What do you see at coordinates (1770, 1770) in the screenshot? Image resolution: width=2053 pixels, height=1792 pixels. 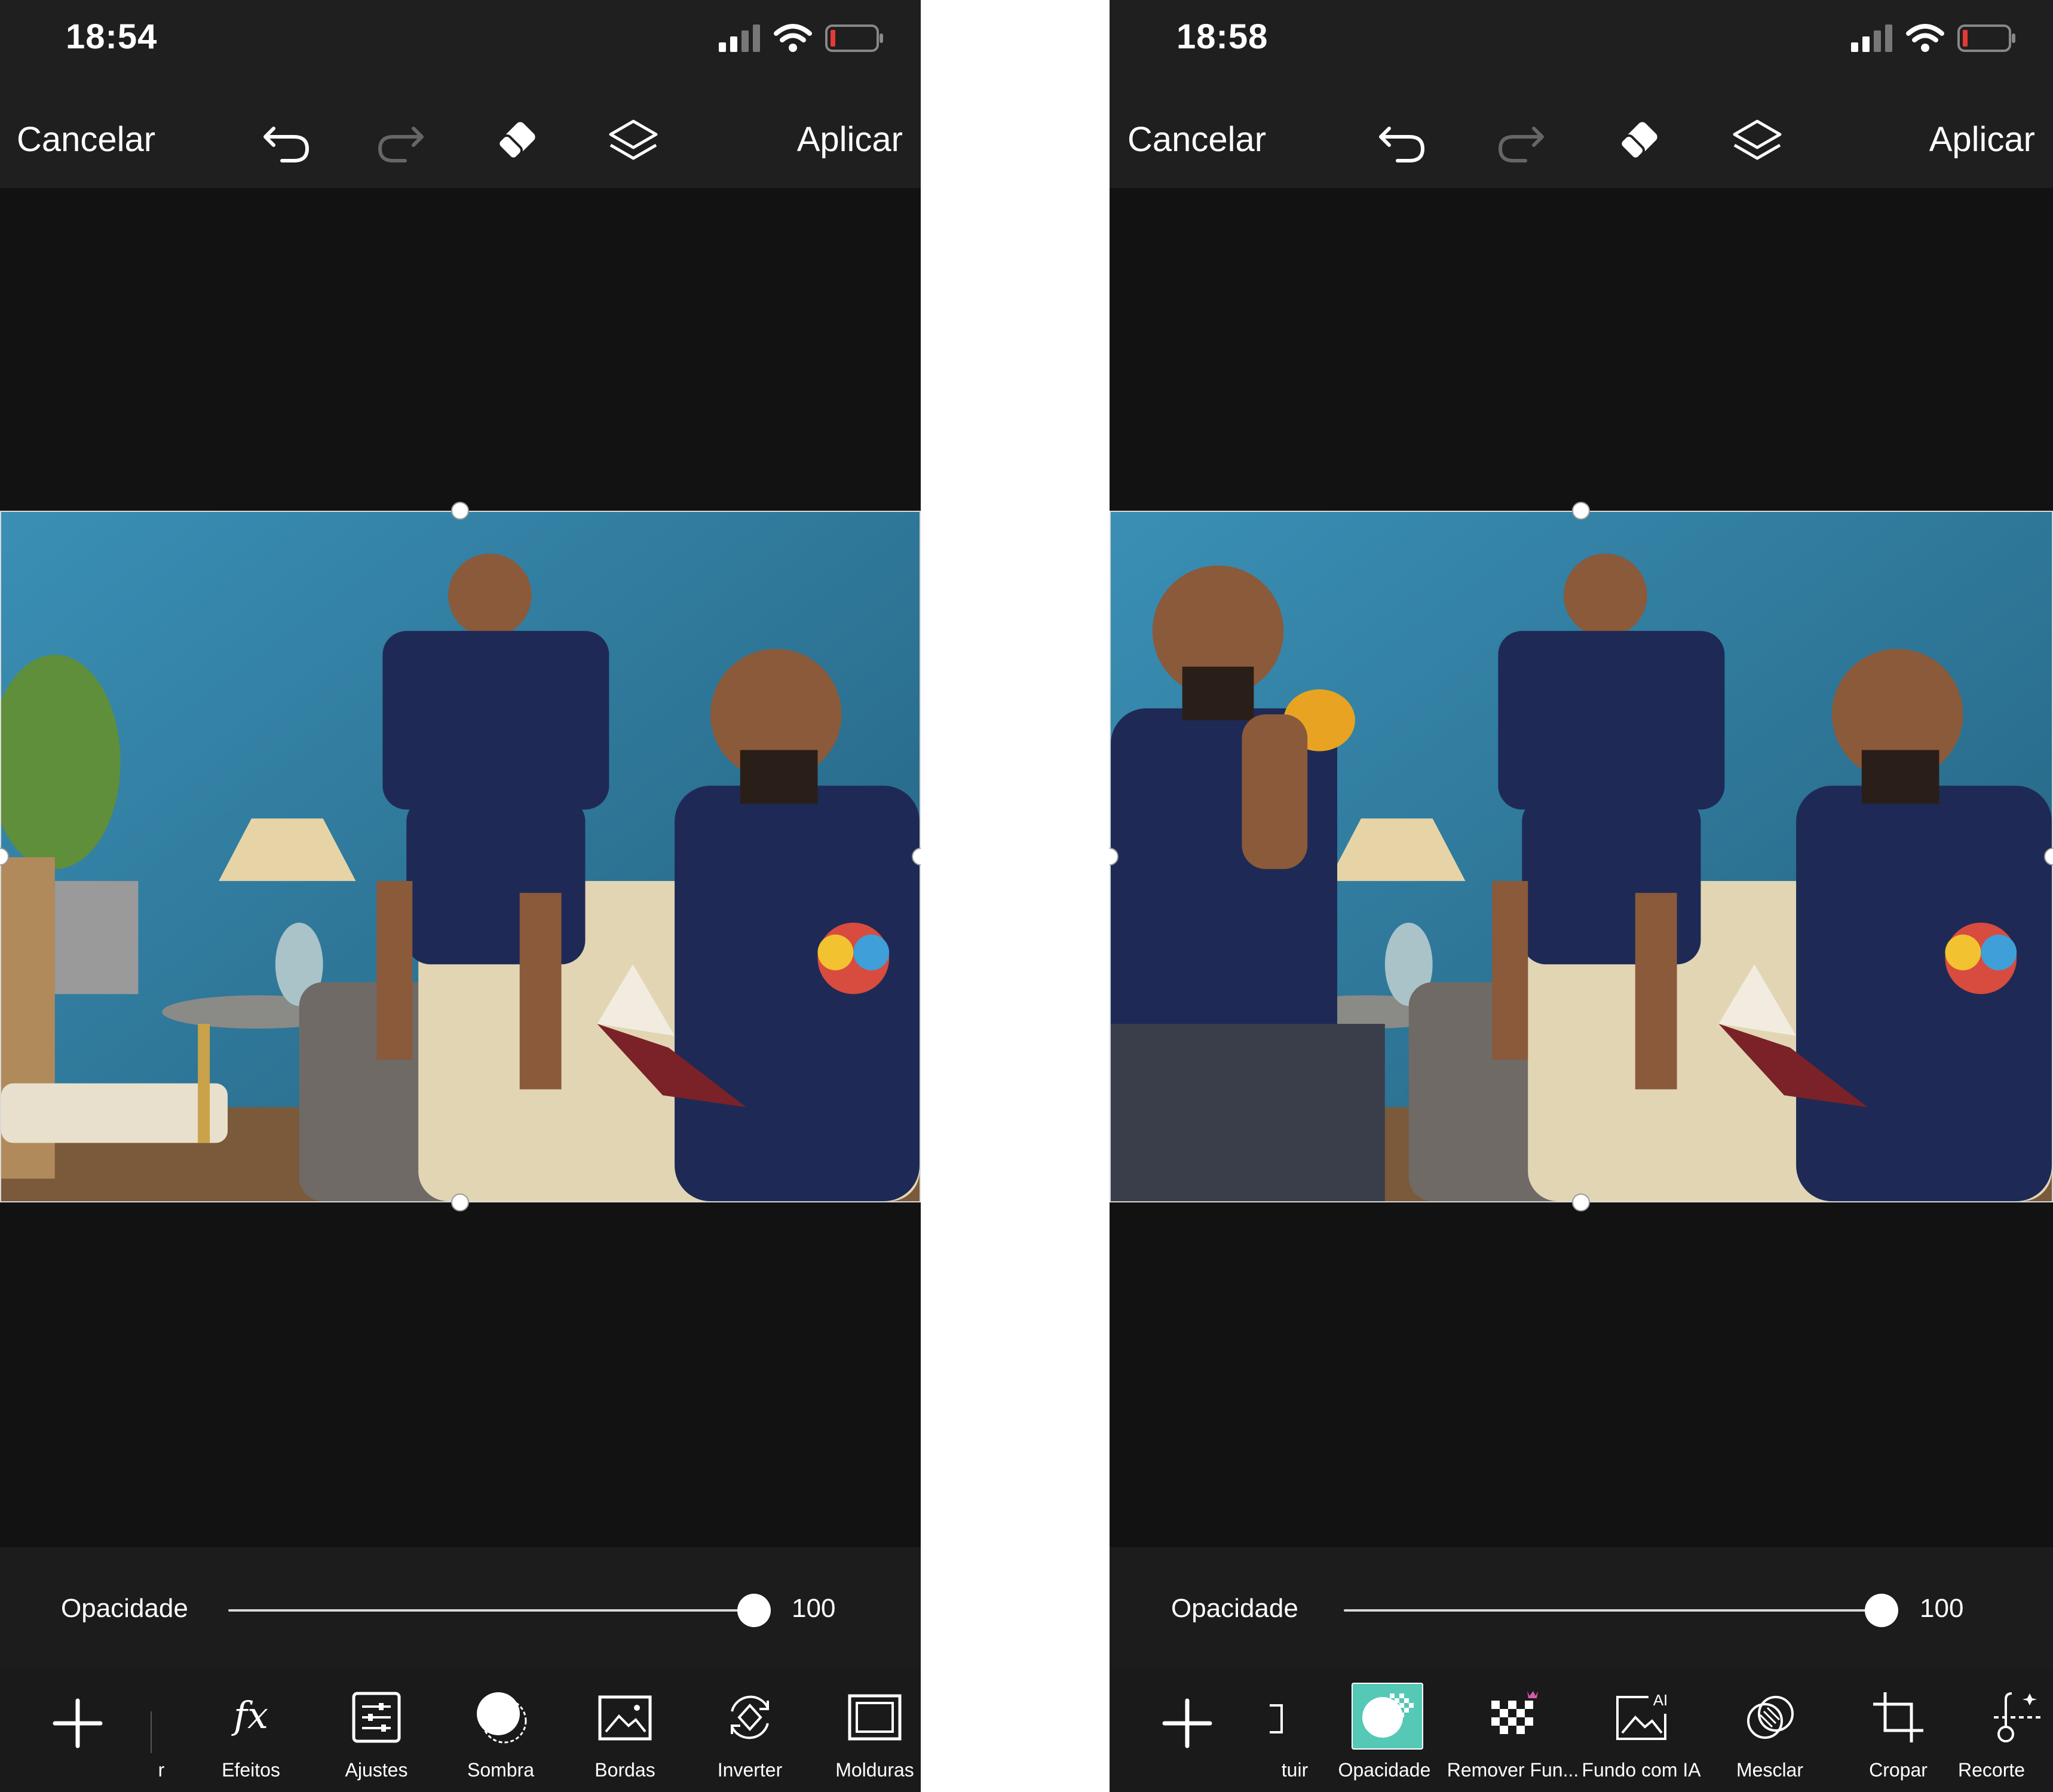 I see `tool-label: Mesclar` at bounding box center [1770, 1770].